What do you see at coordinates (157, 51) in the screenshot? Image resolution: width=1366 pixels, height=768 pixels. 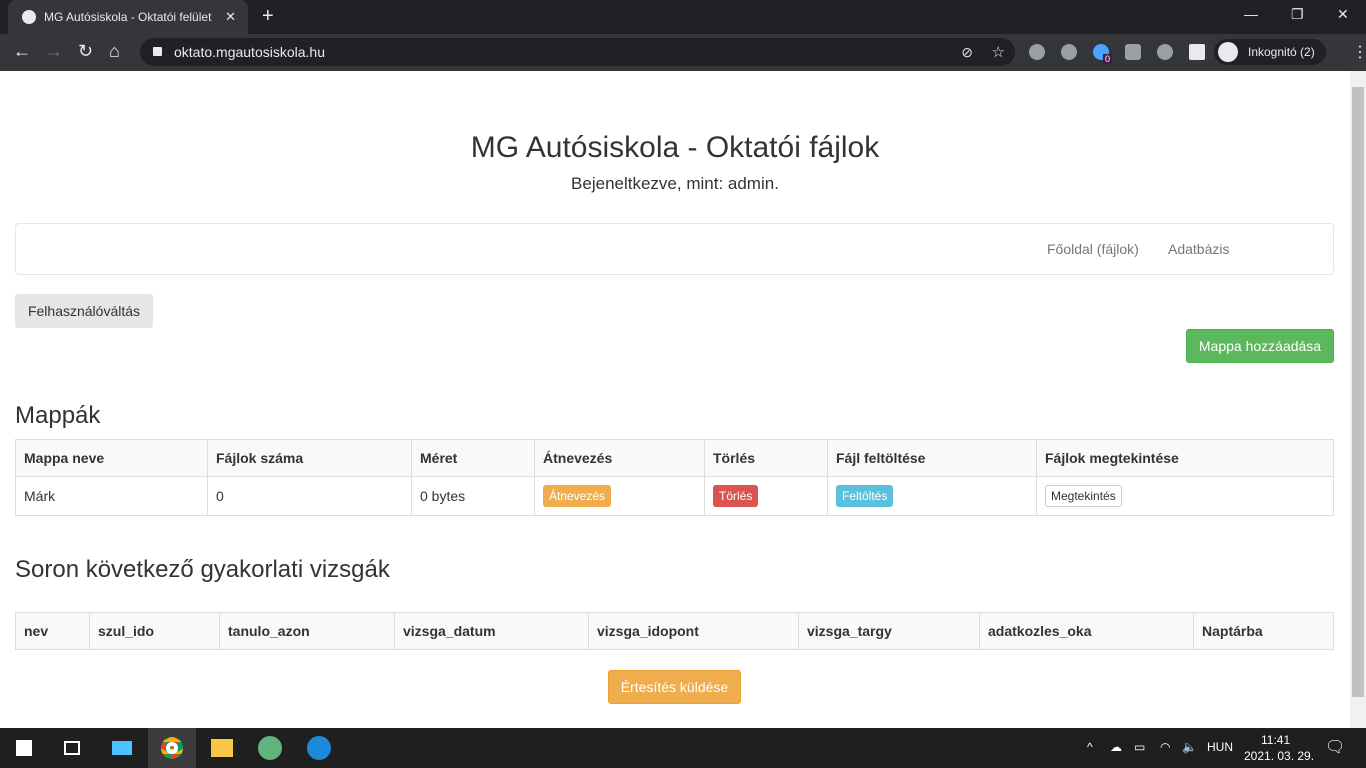 I see `lock-icon` at bounding box center [157, 51].